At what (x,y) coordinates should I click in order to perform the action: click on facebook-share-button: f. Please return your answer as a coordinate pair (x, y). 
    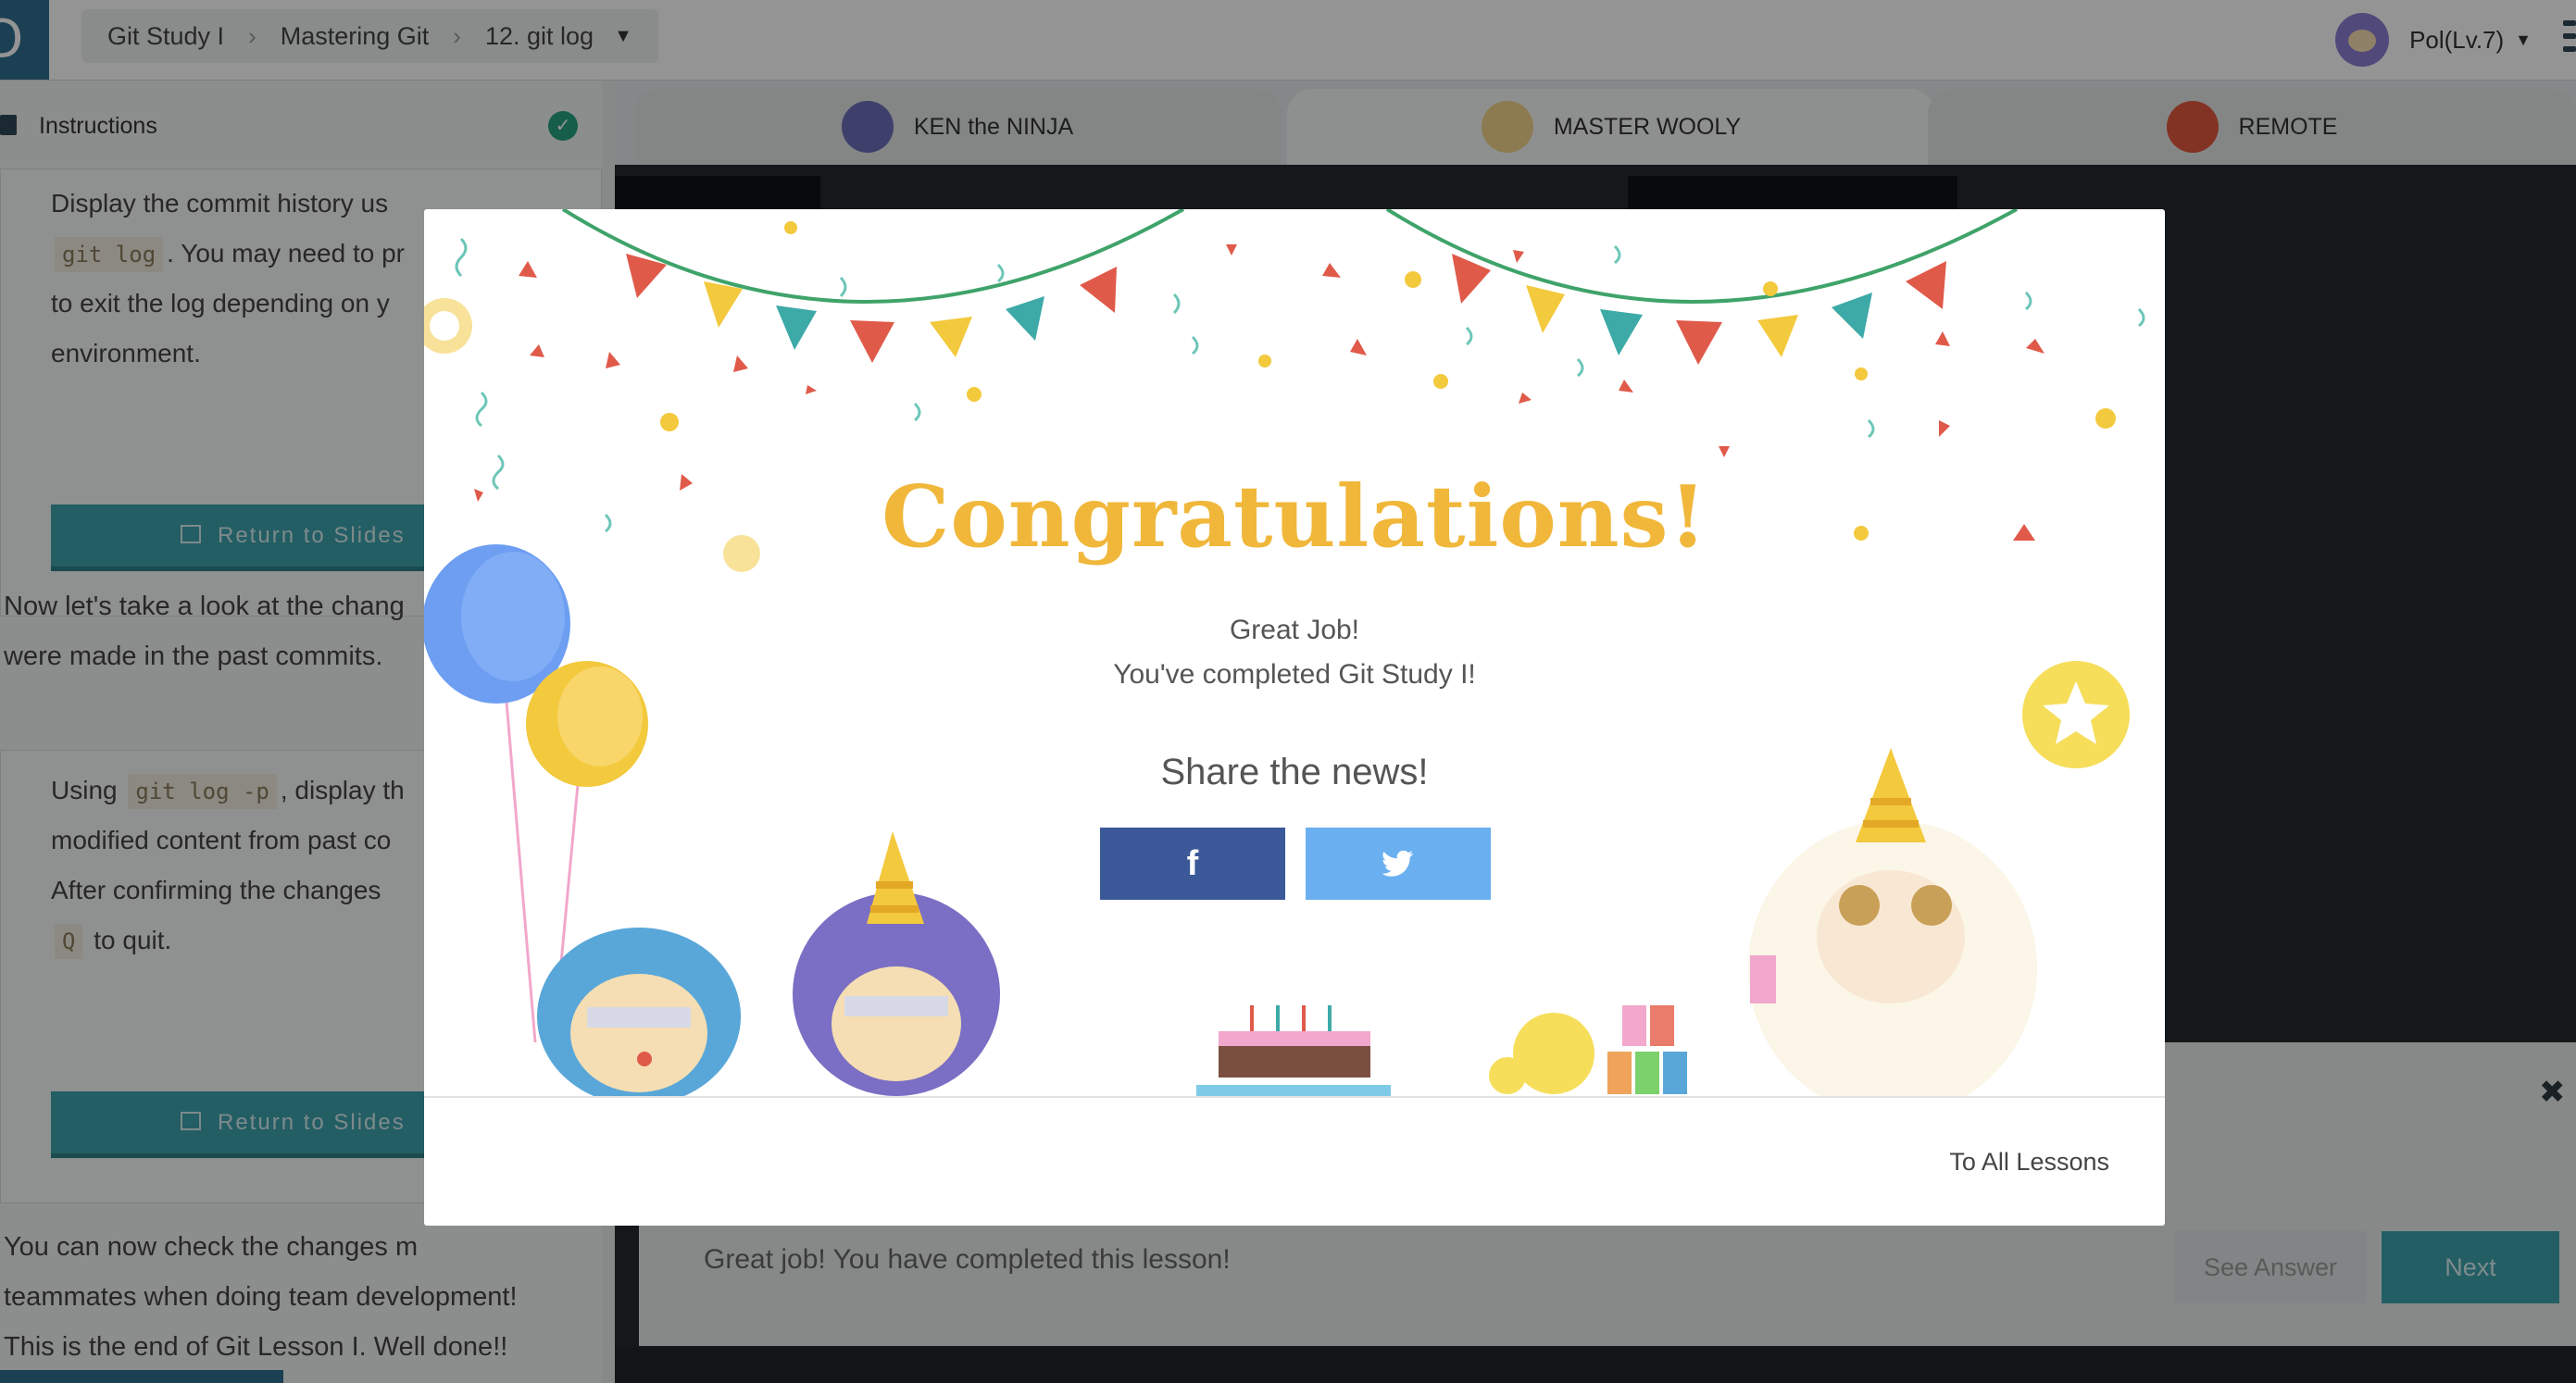
    Looking at the image, I should click on (1192, 864).